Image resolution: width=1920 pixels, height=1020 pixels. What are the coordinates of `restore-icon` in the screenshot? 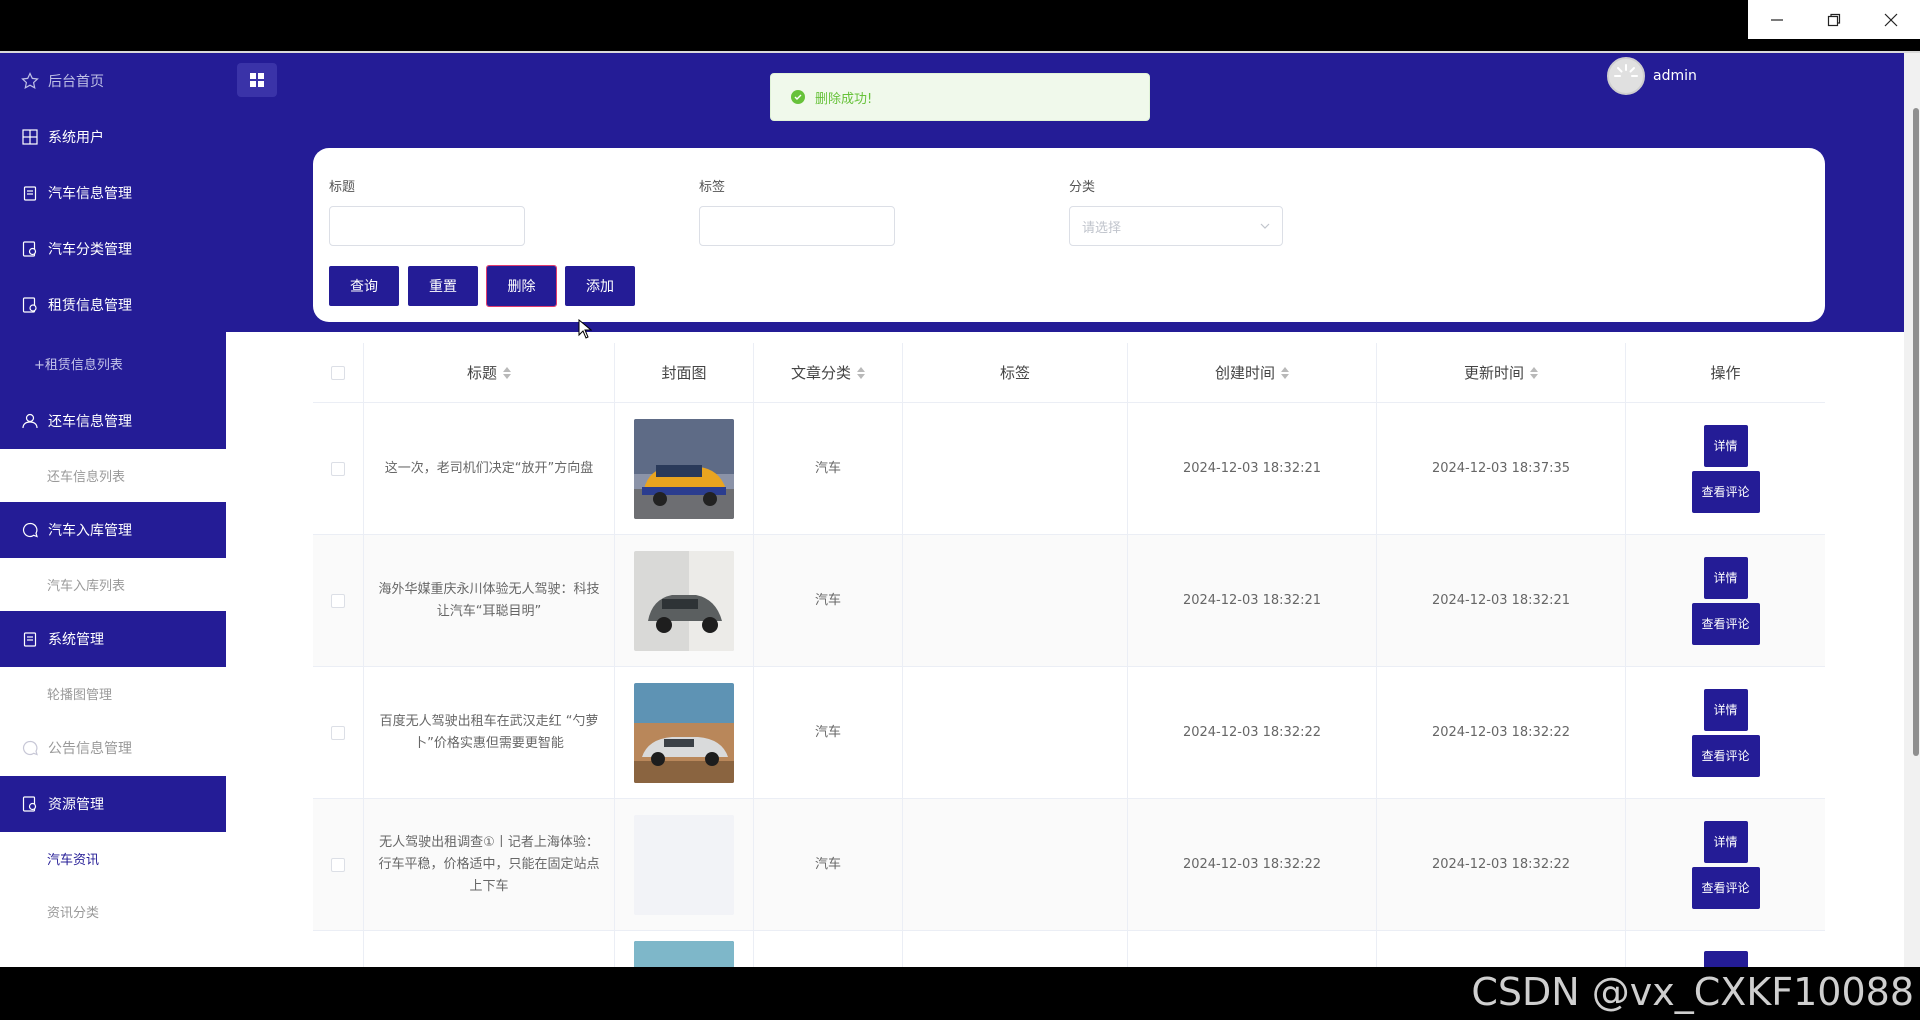 It's located at (1834, 19).